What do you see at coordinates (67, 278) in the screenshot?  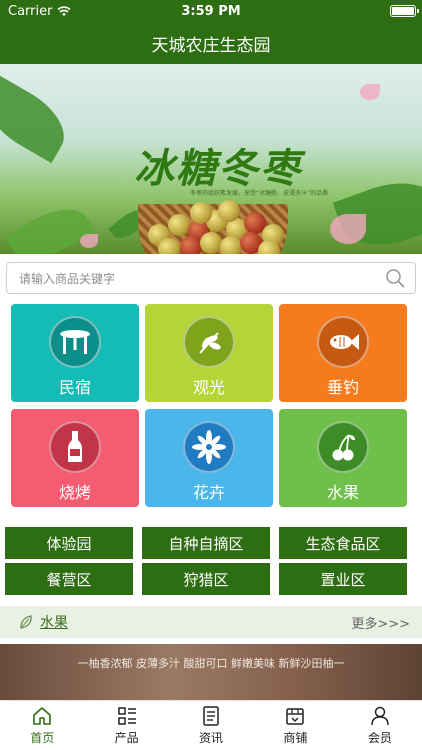 I see `search-placeholder: 请输入商品关键字` at bounding box center [67, 278].